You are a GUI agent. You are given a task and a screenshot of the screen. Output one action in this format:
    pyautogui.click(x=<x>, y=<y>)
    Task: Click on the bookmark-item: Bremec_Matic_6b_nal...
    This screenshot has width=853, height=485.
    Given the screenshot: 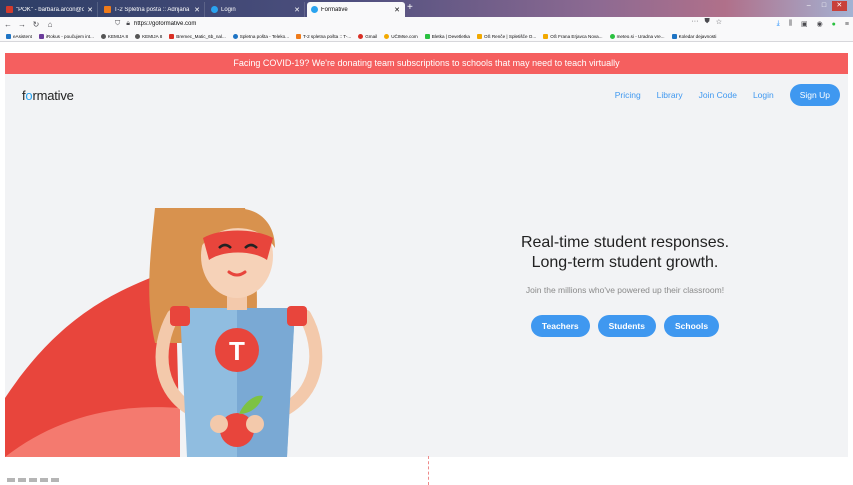 What is the action you would take?
    pyautogui.click(x=197, y=36)
    